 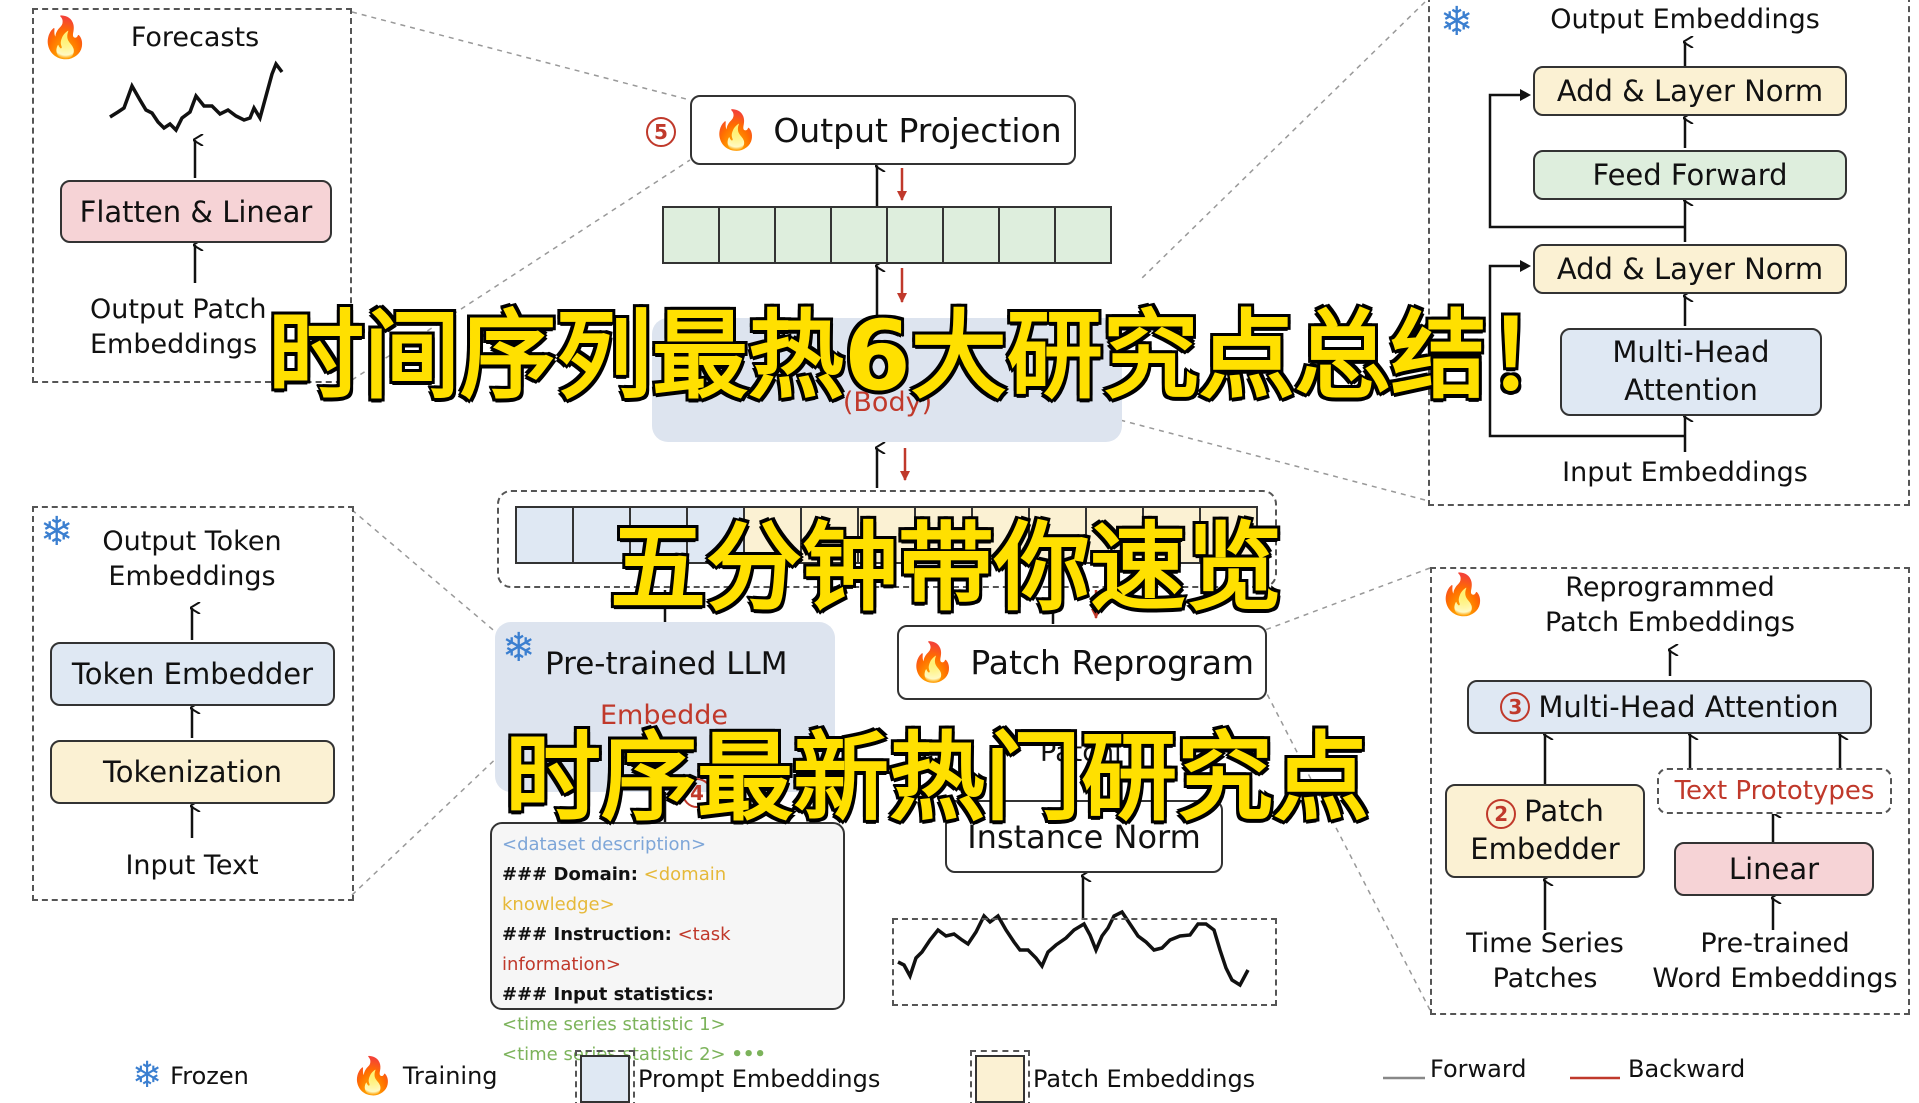 I want to click on output-projection-block: 🔥 Output Projection, so click(x=883, y=130).